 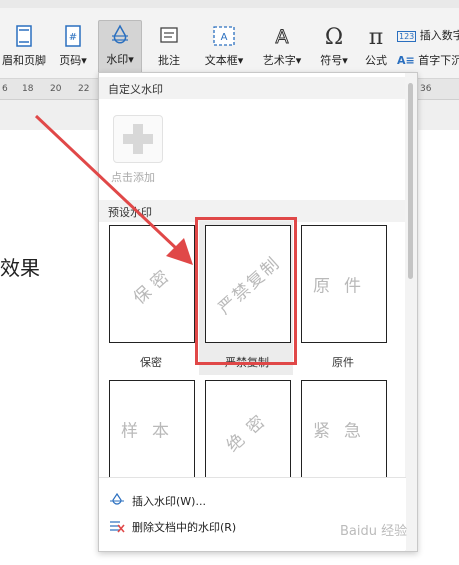 What do you see at coordinates (169, 35) in the screenshot?
I see `comment-icon` at bounding box center [169, 35].